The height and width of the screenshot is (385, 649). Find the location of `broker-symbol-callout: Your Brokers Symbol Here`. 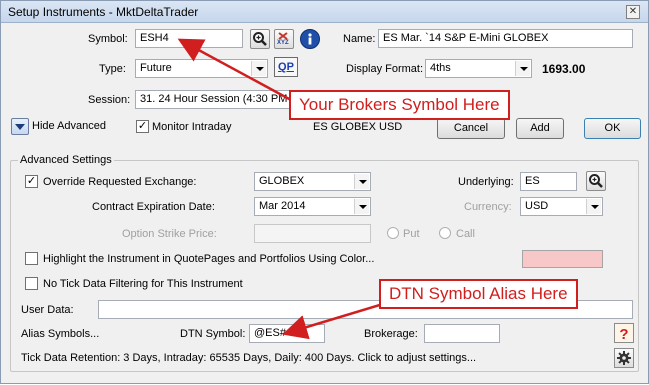

broker-symbol-callout: Your Brokers Symbol Here is located at coordinates (399, 105).